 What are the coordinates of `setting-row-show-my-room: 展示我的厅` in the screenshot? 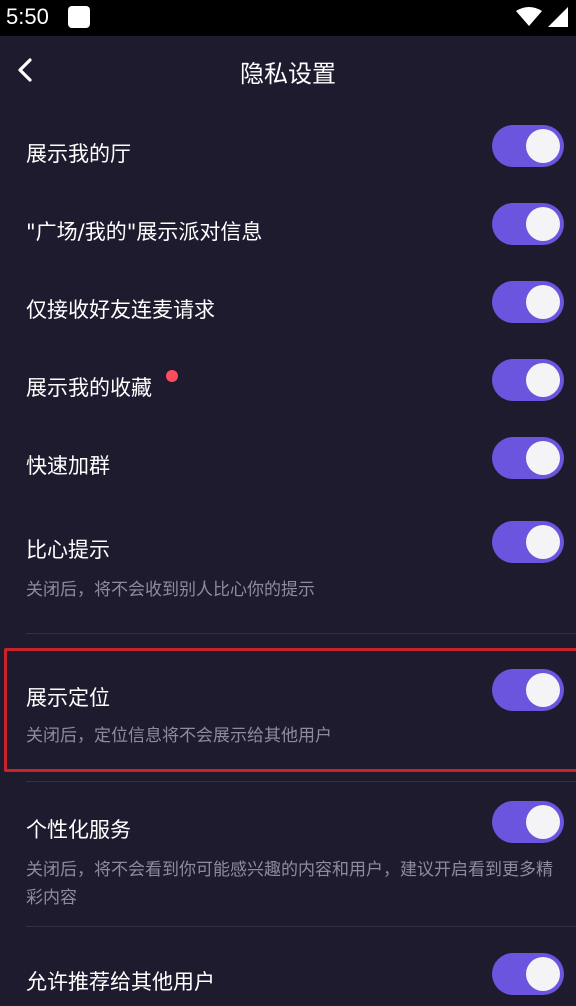 It's located at (288, 149).